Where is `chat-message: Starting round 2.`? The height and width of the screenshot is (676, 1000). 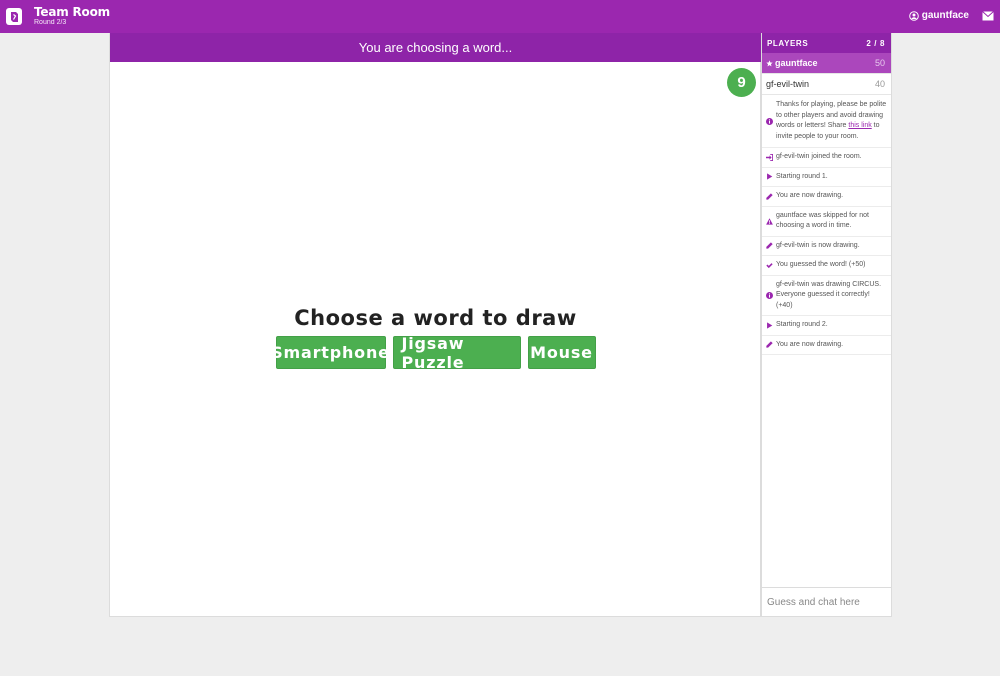 chat-message: Starting round 2. is located at coordinates (826, 326).